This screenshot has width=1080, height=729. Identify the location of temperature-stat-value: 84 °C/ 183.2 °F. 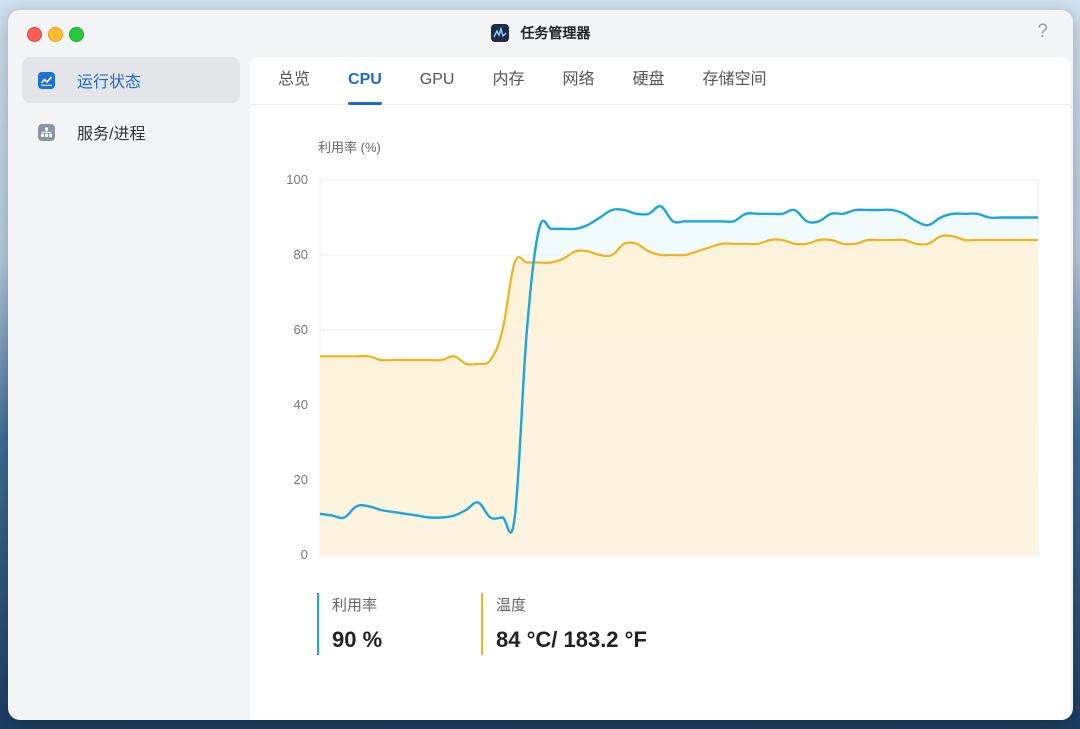
(571, 639).